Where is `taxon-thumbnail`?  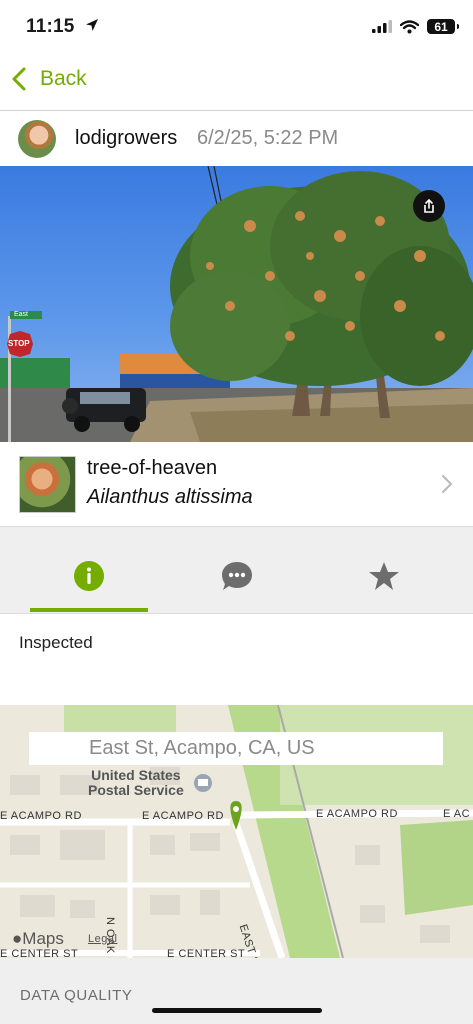
taxon-thumbnail is located at coordinates (47, 484).